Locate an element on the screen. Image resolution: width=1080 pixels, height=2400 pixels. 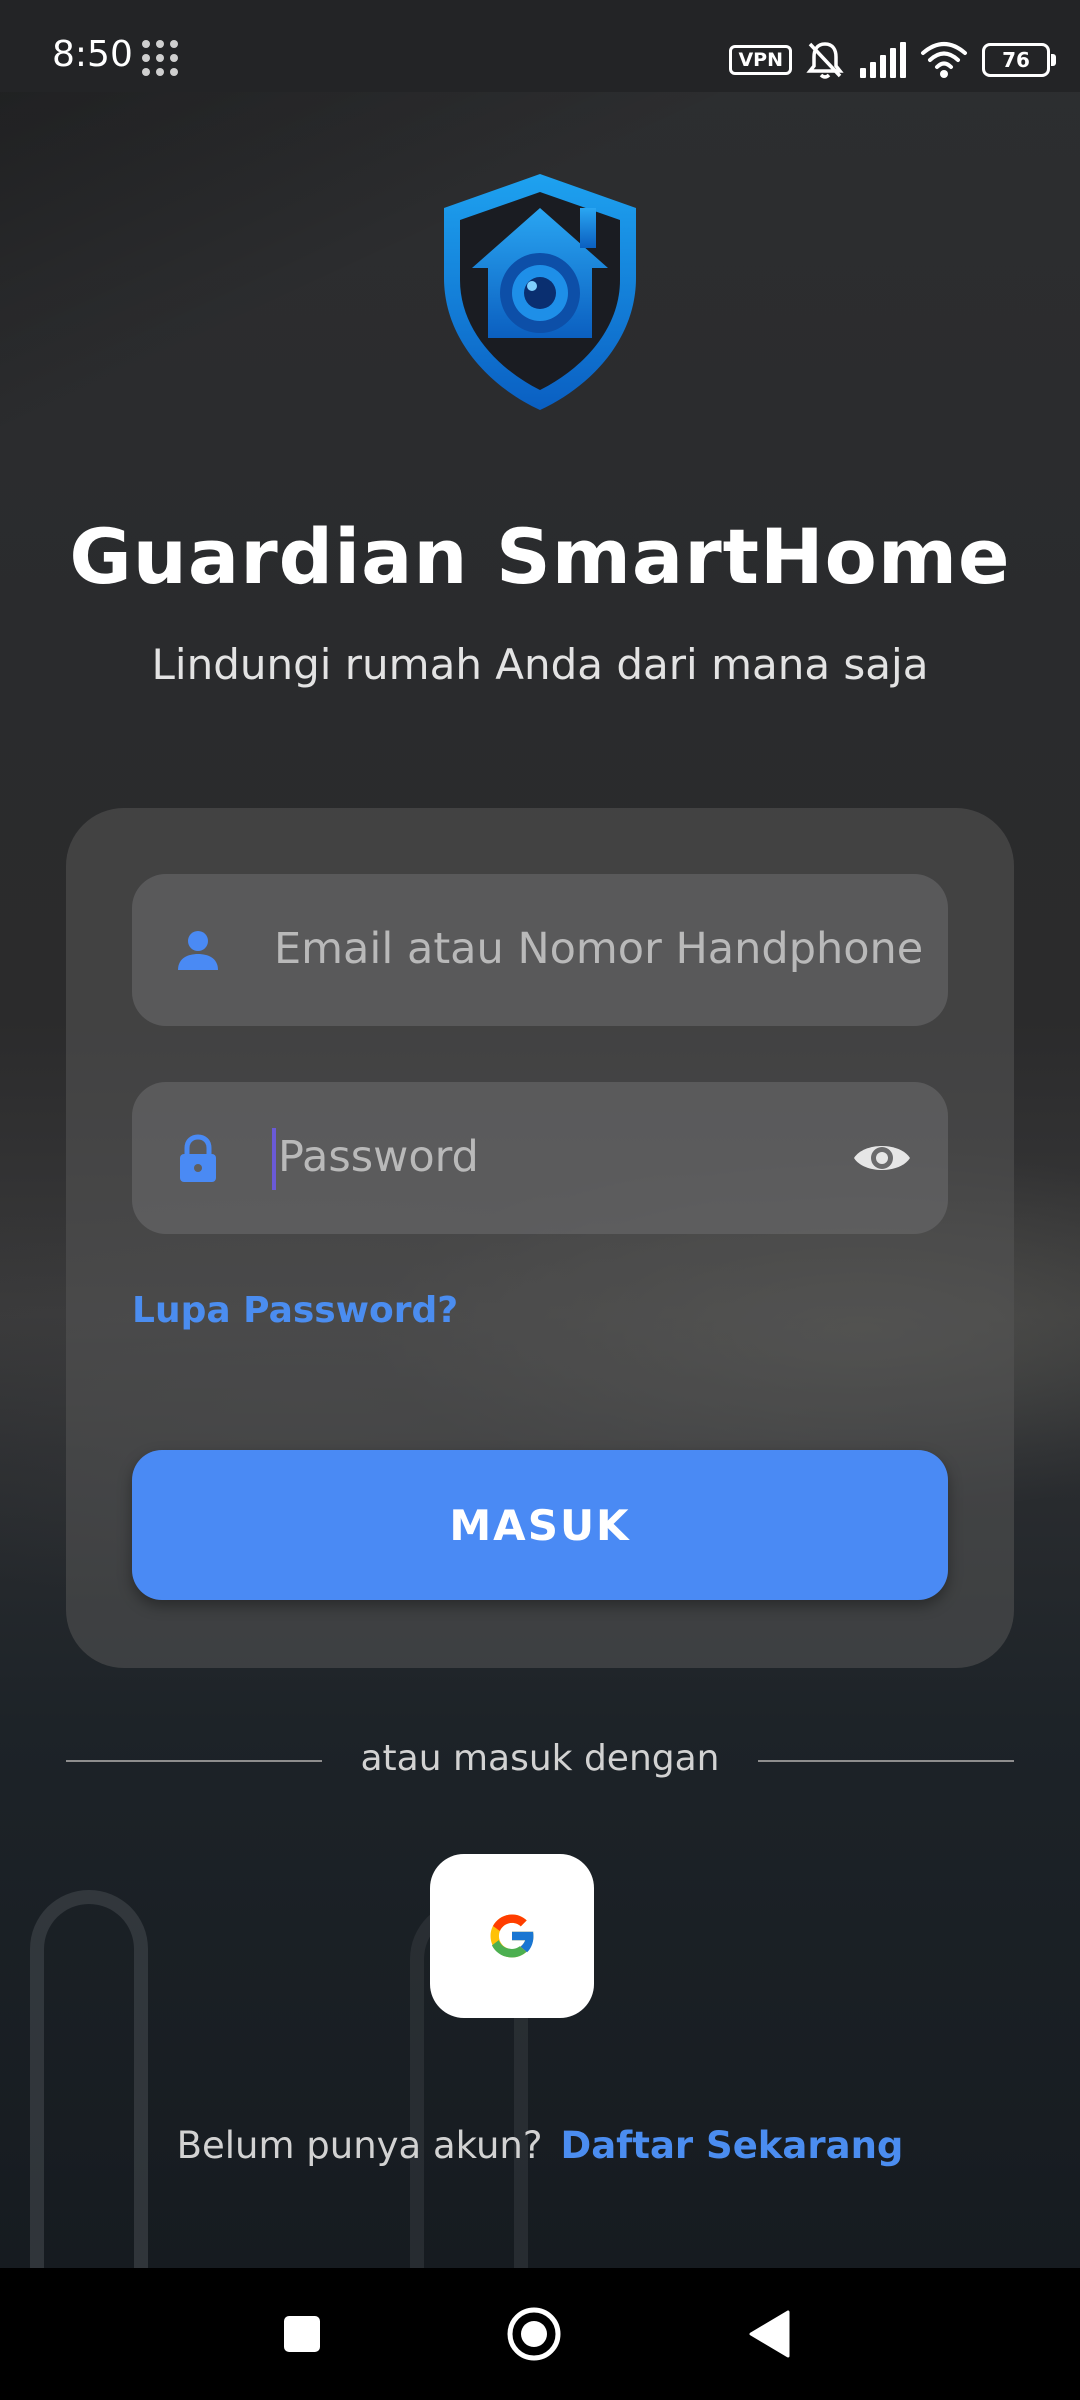
google-icon is located at coordinates (512, 1936).